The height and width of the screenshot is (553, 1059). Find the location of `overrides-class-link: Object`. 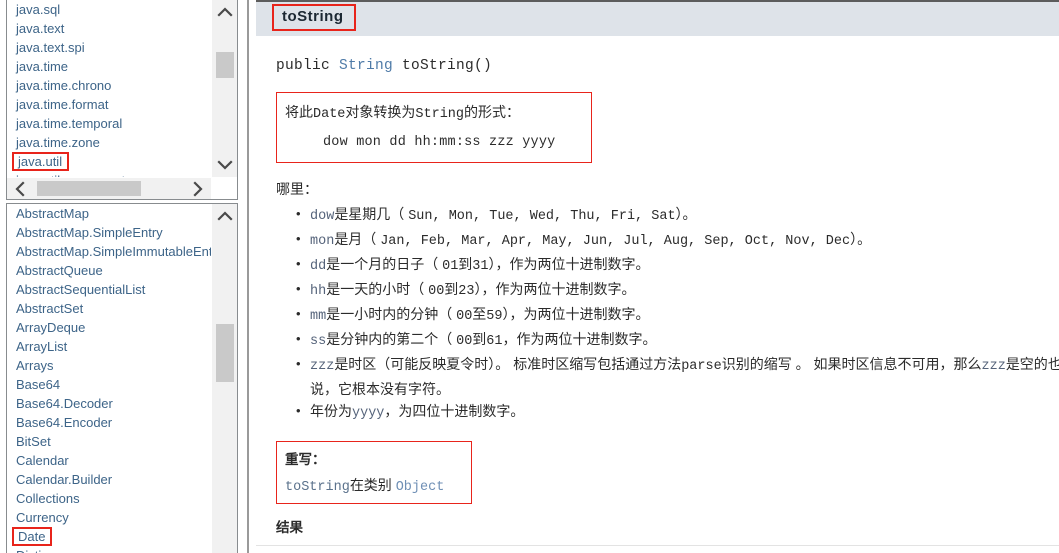

overrides-class-link: Object is located at coordinates (420, 487).